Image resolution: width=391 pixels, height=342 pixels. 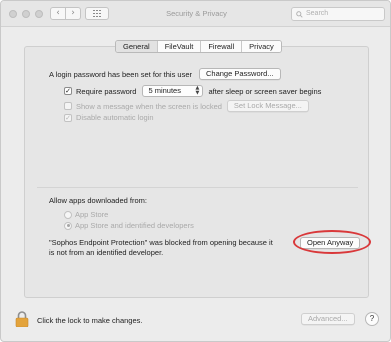 I want to click on tab-privacy: Privacy, so click(x=261, y=46).